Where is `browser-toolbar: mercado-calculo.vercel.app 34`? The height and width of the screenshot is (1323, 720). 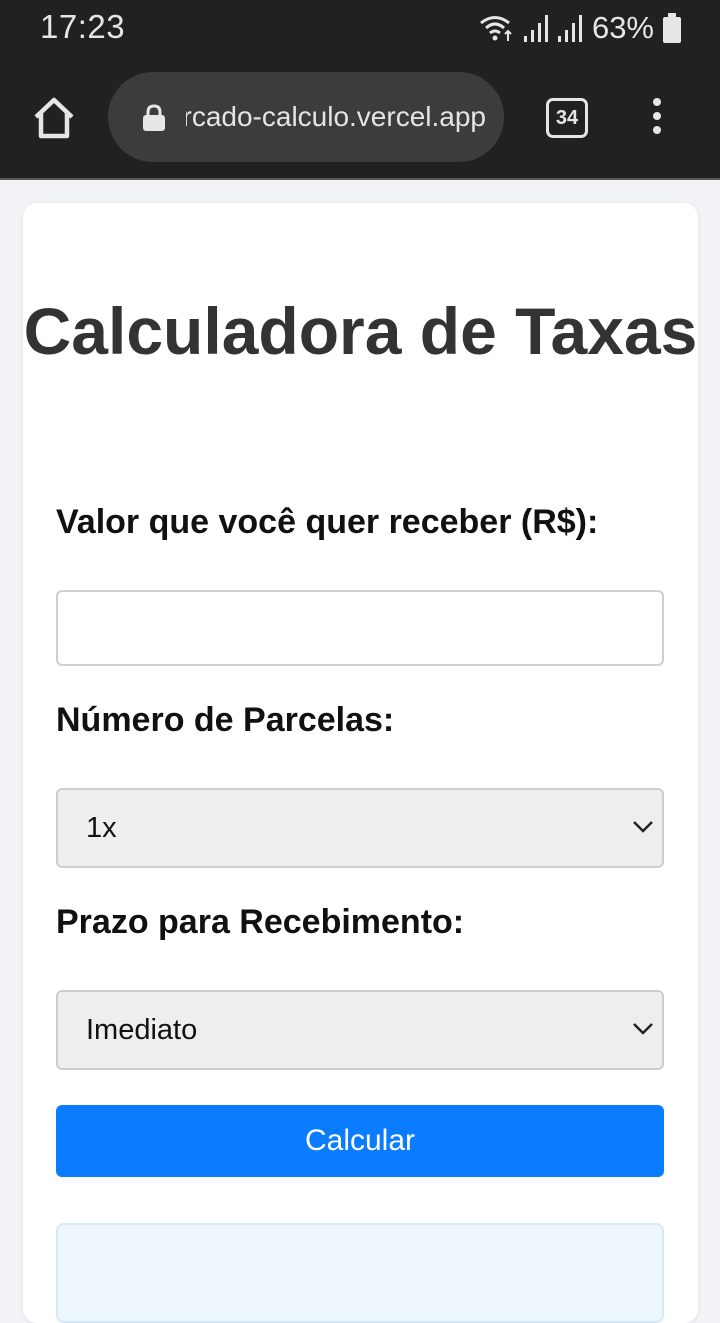
browser-toolbar: mercado-calculo.vercel.app 34 is located at coordinates (360, 118).